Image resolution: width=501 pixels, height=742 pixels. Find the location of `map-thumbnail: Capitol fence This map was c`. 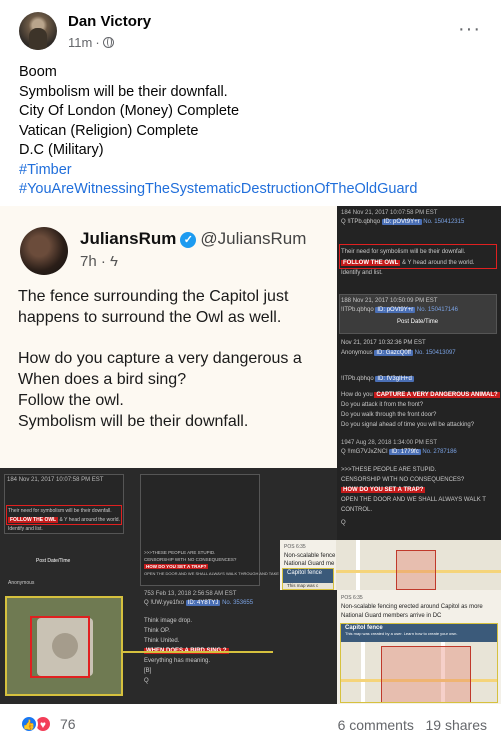

map-thumbnail: Capitol fence This map was c is located at coordinates (308, 579).